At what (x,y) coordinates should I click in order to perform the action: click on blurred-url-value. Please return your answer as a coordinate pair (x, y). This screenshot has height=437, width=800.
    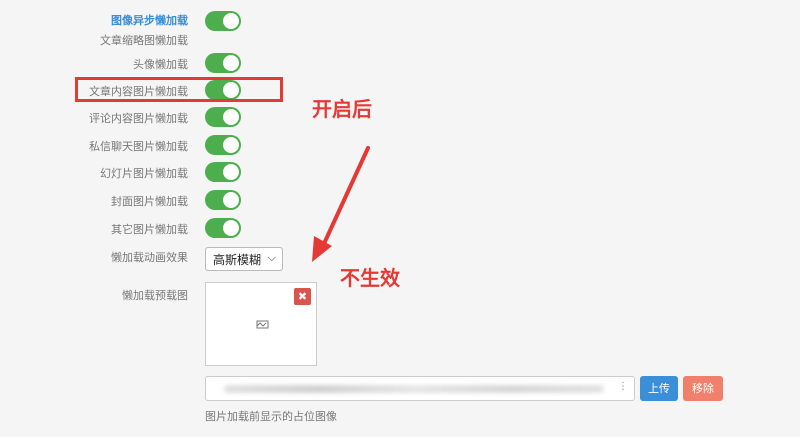
    Looking at the image, I should click on (414, 389).